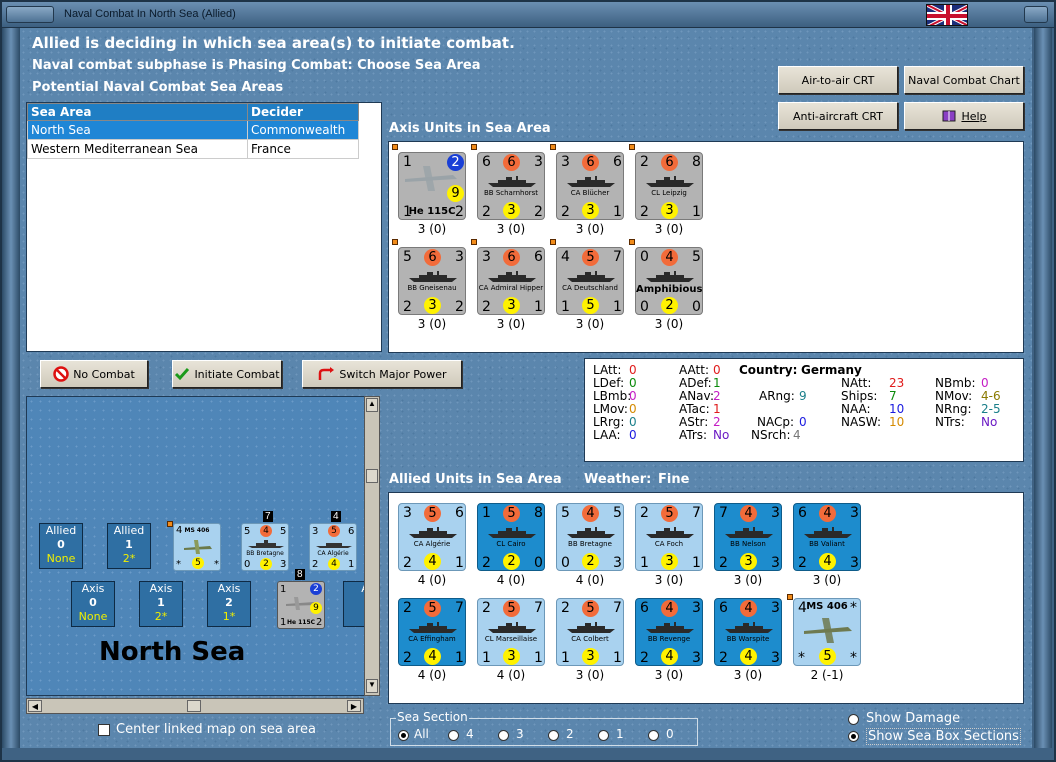  Describe the element at coordinates (403, 735) in the screenshot. I see `sea-section-radio-all` at that location.